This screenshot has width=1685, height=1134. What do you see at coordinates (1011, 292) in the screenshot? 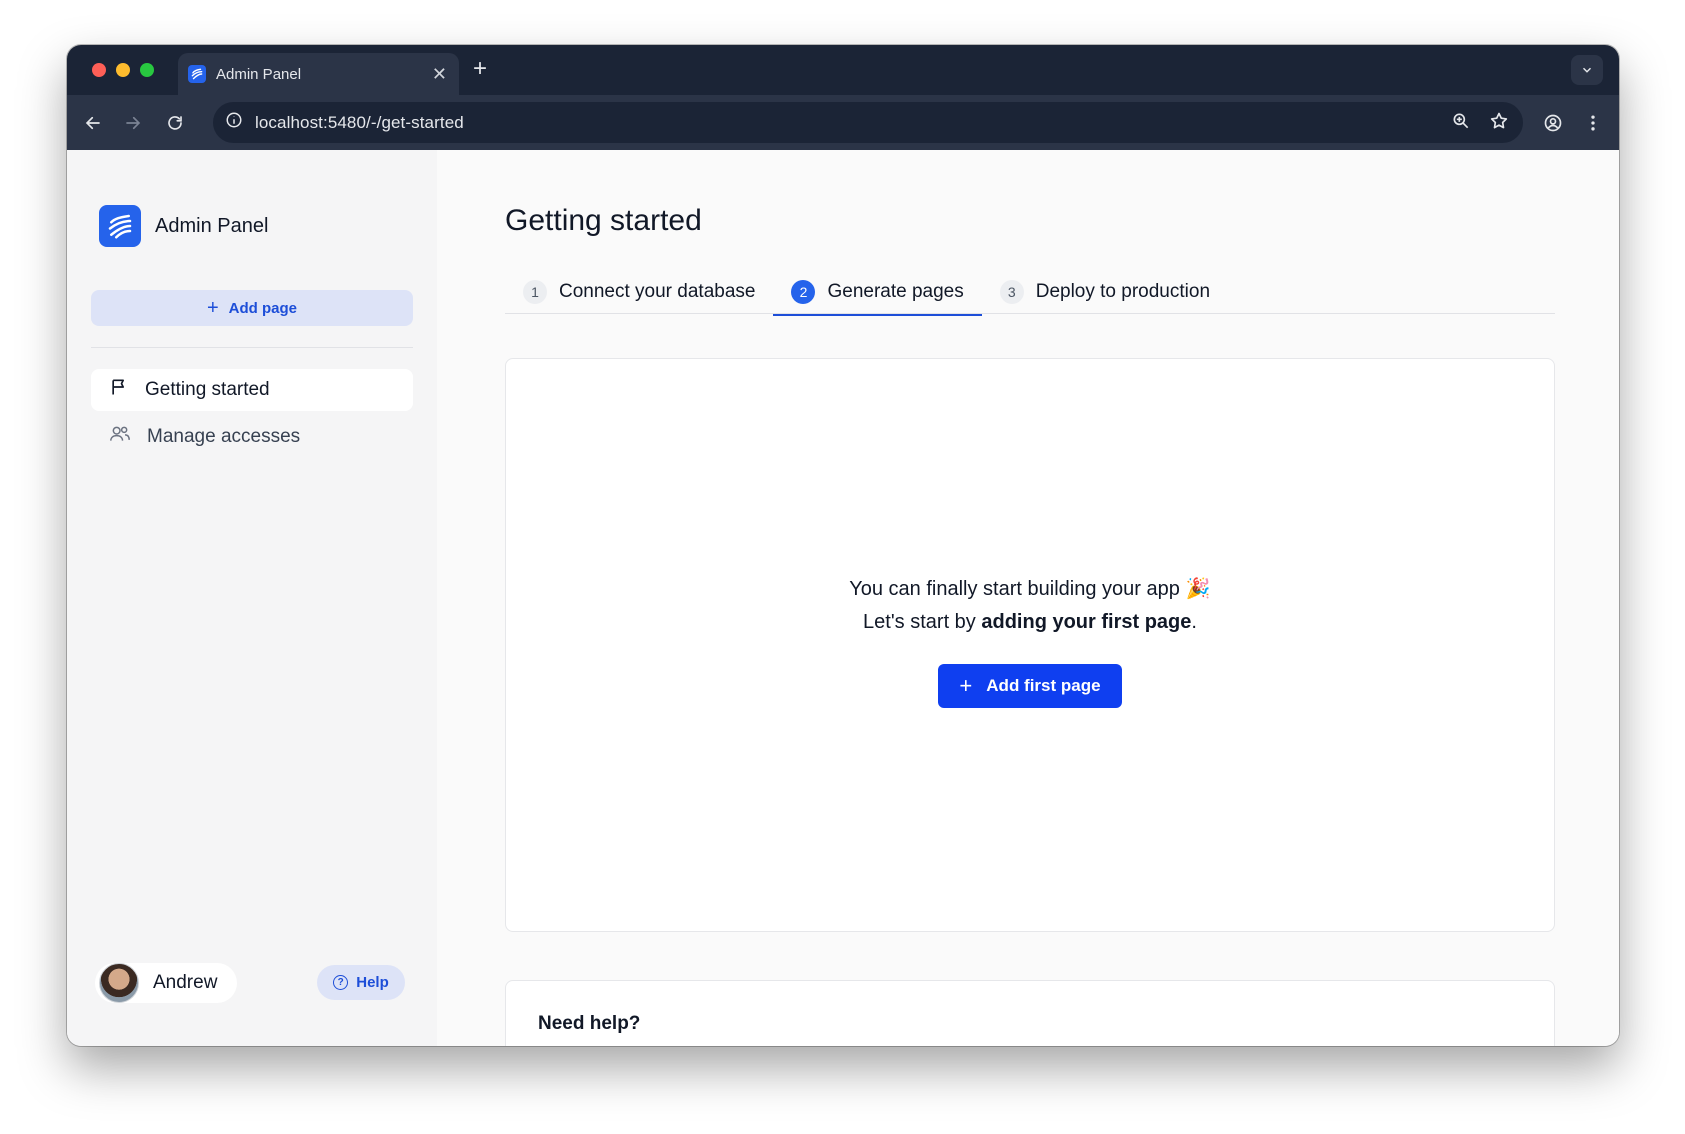
I see `step-number: 3` at bounding box center [1011, 292].